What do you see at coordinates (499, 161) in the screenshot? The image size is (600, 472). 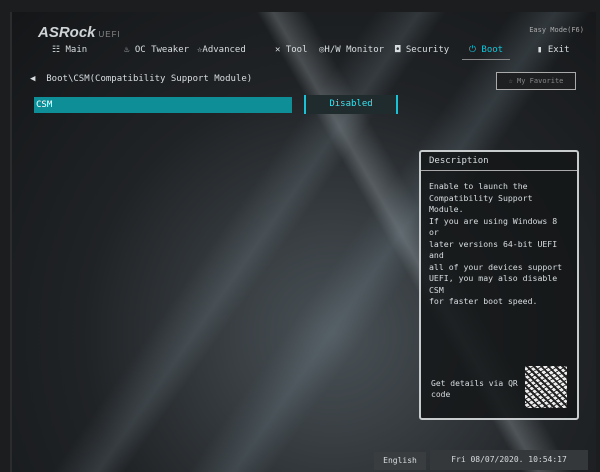 I see `description-title: Description` at bounding box center [499, 161].